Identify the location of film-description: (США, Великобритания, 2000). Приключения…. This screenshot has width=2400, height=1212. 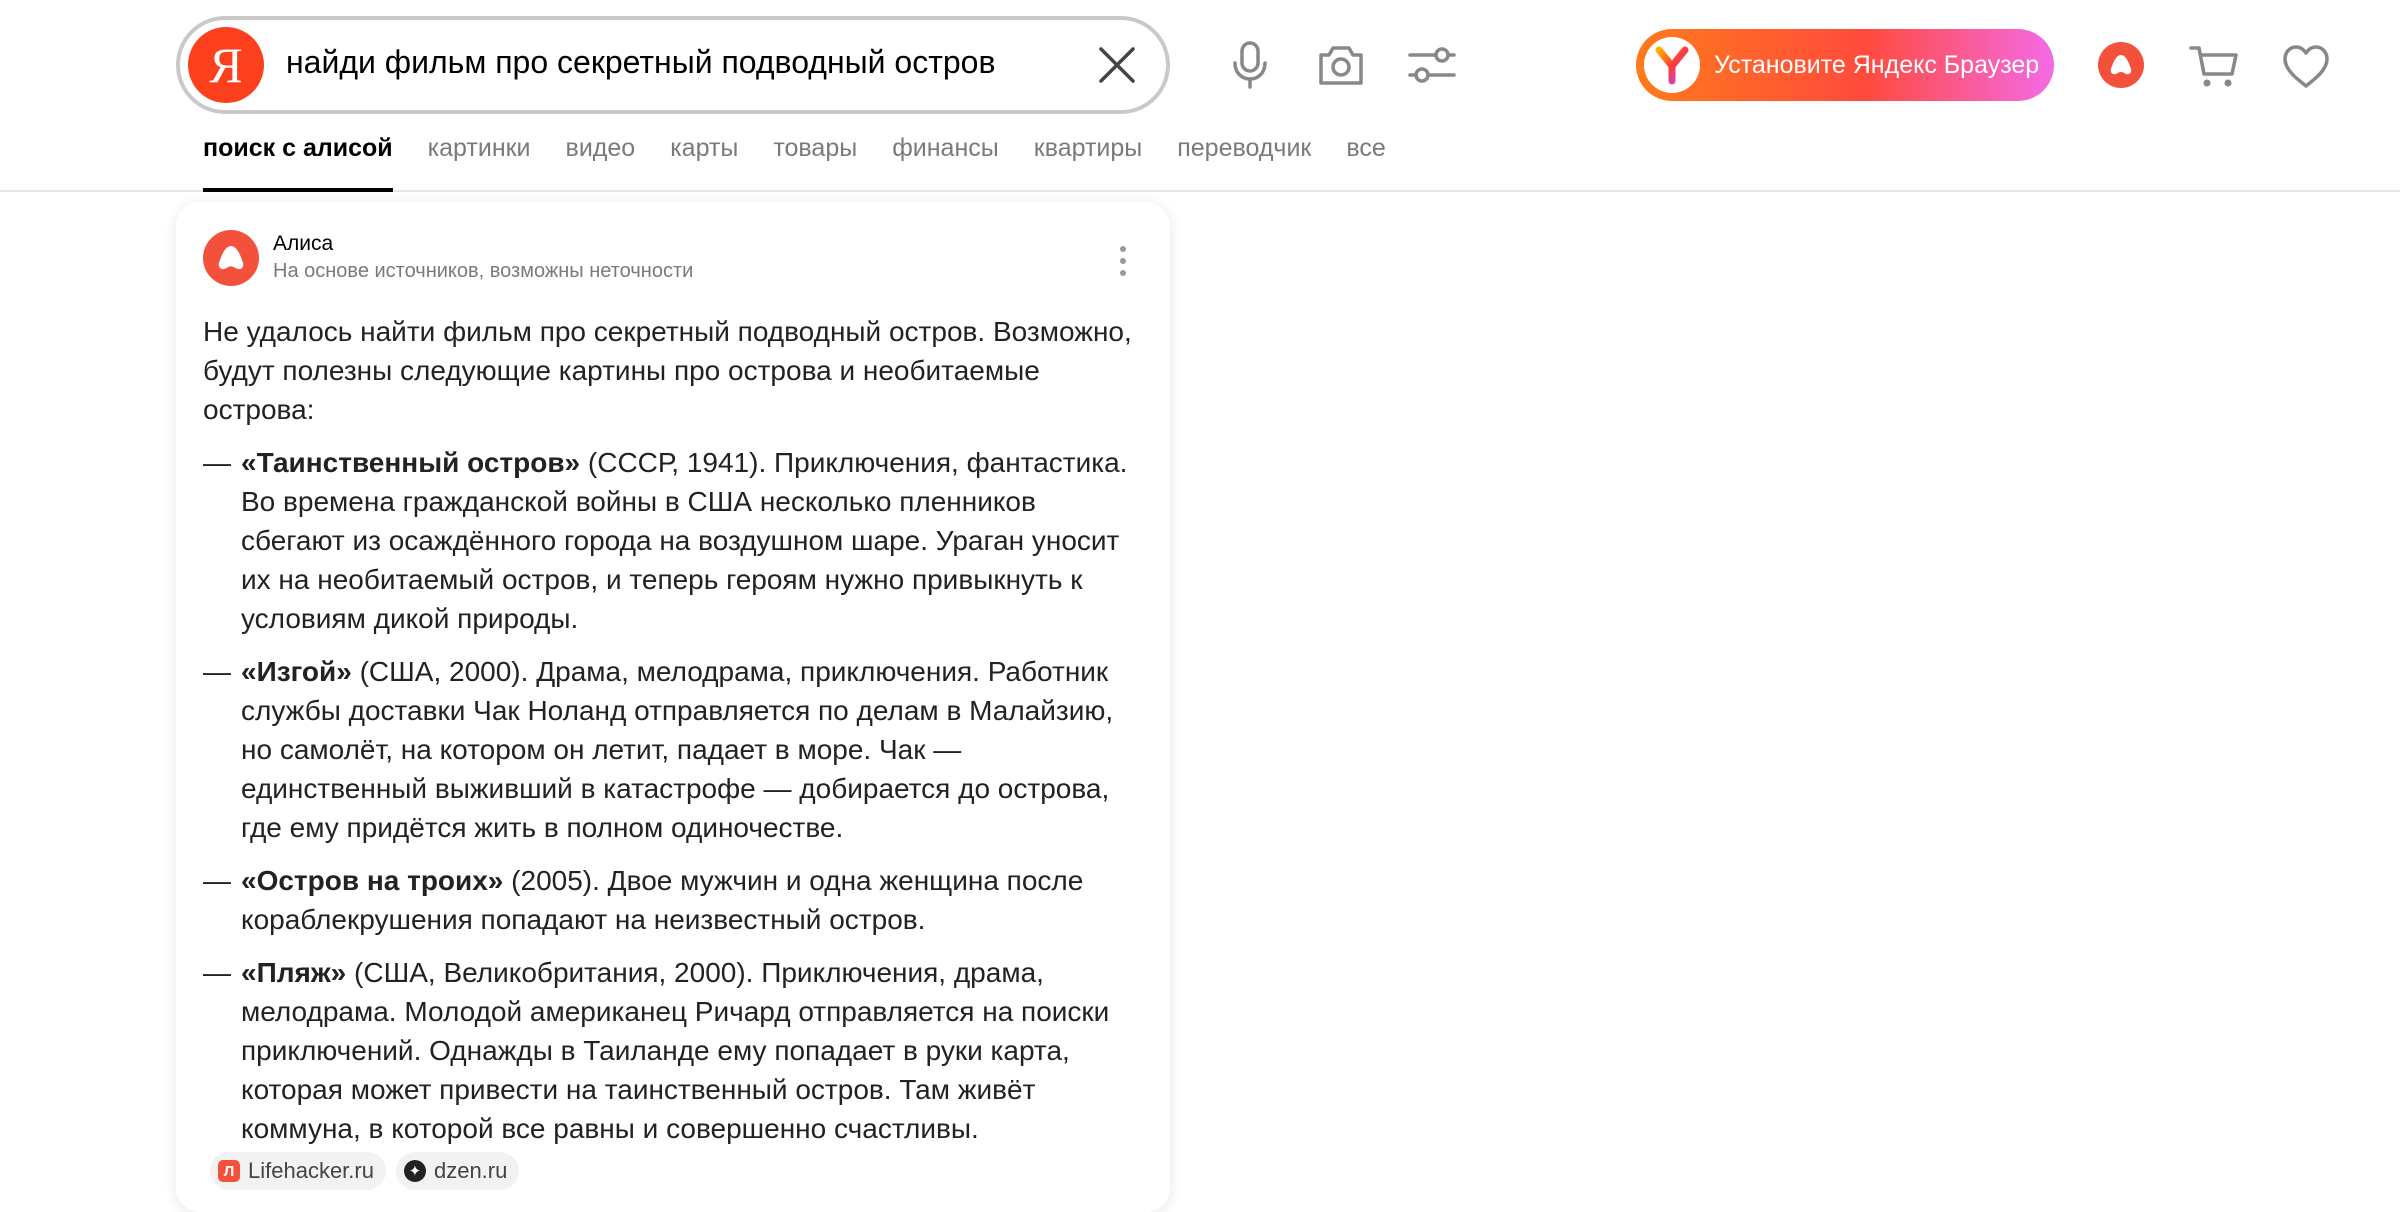
(675, 1050).